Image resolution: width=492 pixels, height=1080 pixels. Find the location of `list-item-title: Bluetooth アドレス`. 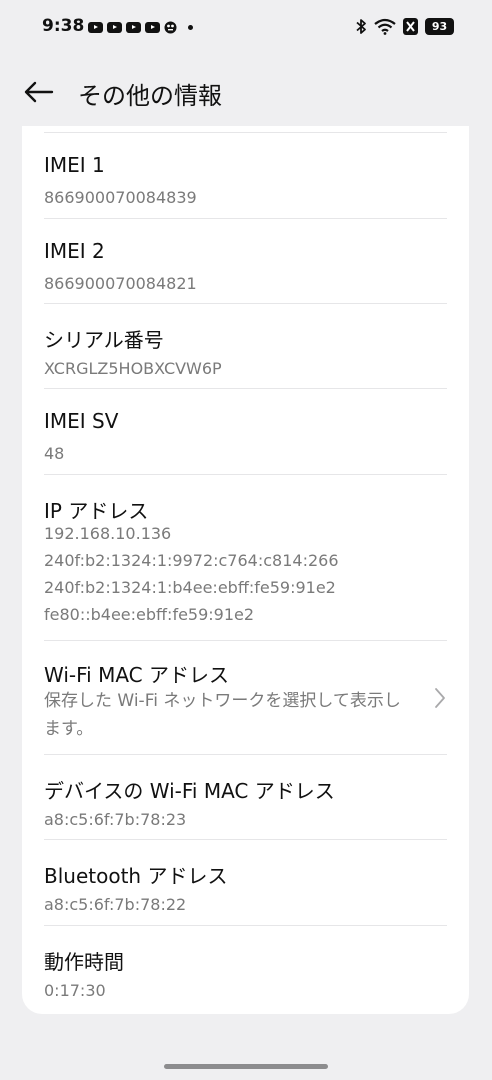

list-item-title: Bluetooth アドレス is located at coordinates (136, 876).